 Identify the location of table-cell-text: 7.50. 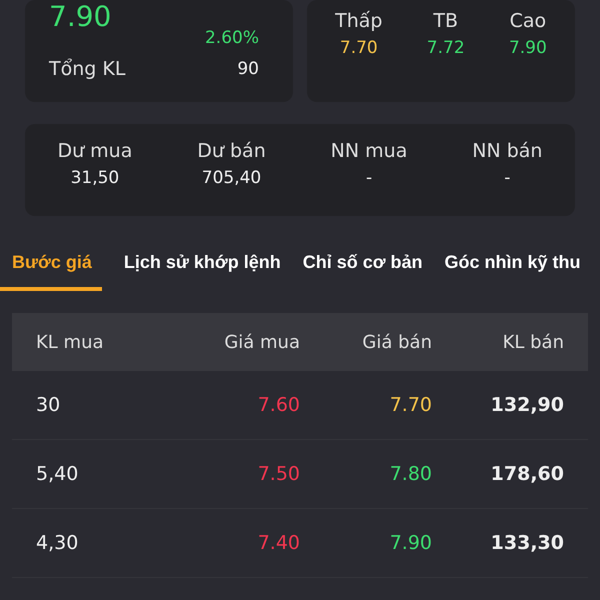
(278, 474).